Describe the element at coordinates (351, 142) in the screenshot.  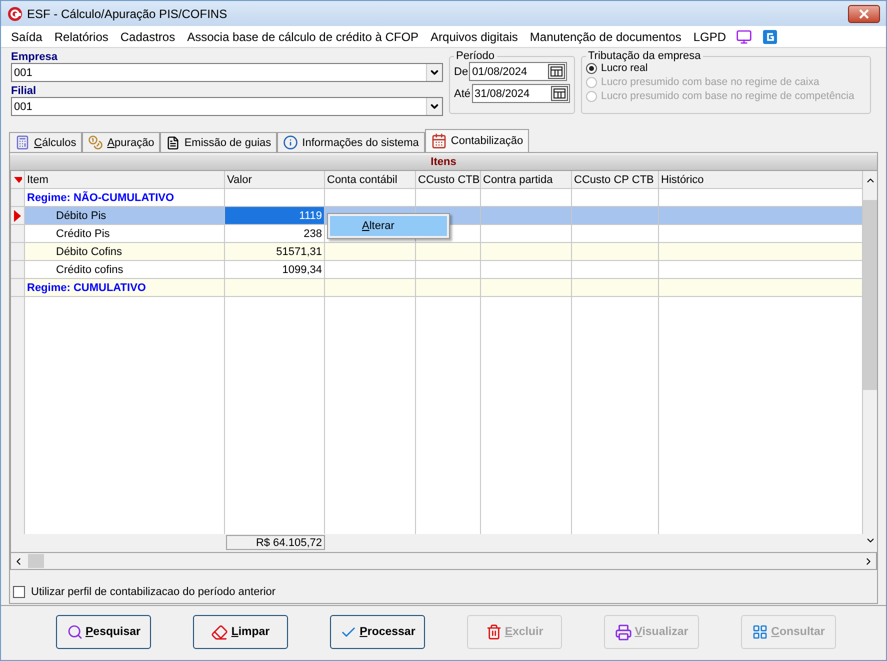
I see `tab: Informações do sistema` at that location.